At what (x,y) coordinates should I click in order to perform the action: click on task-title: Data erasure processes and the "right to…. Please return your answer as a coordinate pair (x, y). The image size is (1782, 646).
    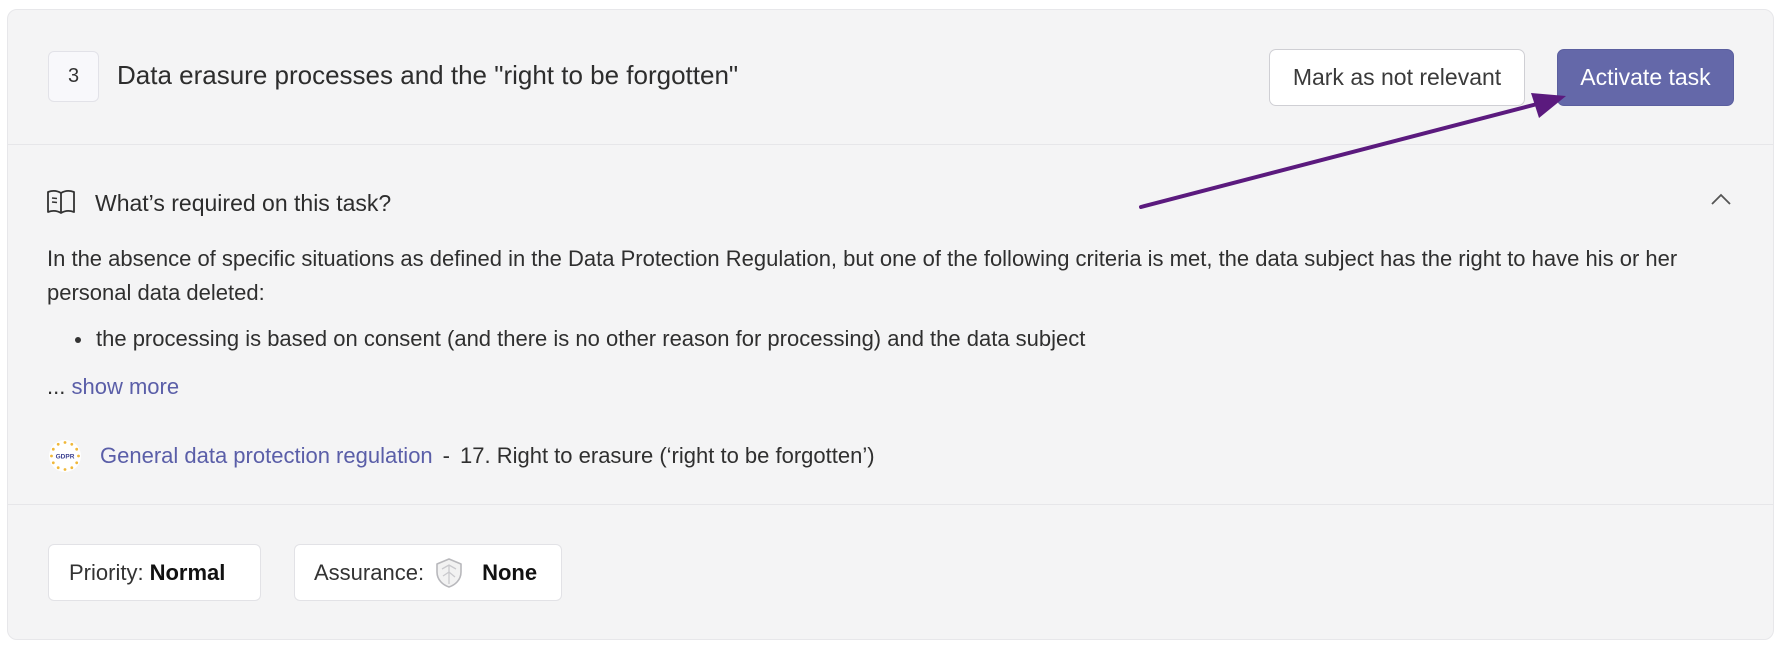
    Looking at the image, I should click on (428, 75).